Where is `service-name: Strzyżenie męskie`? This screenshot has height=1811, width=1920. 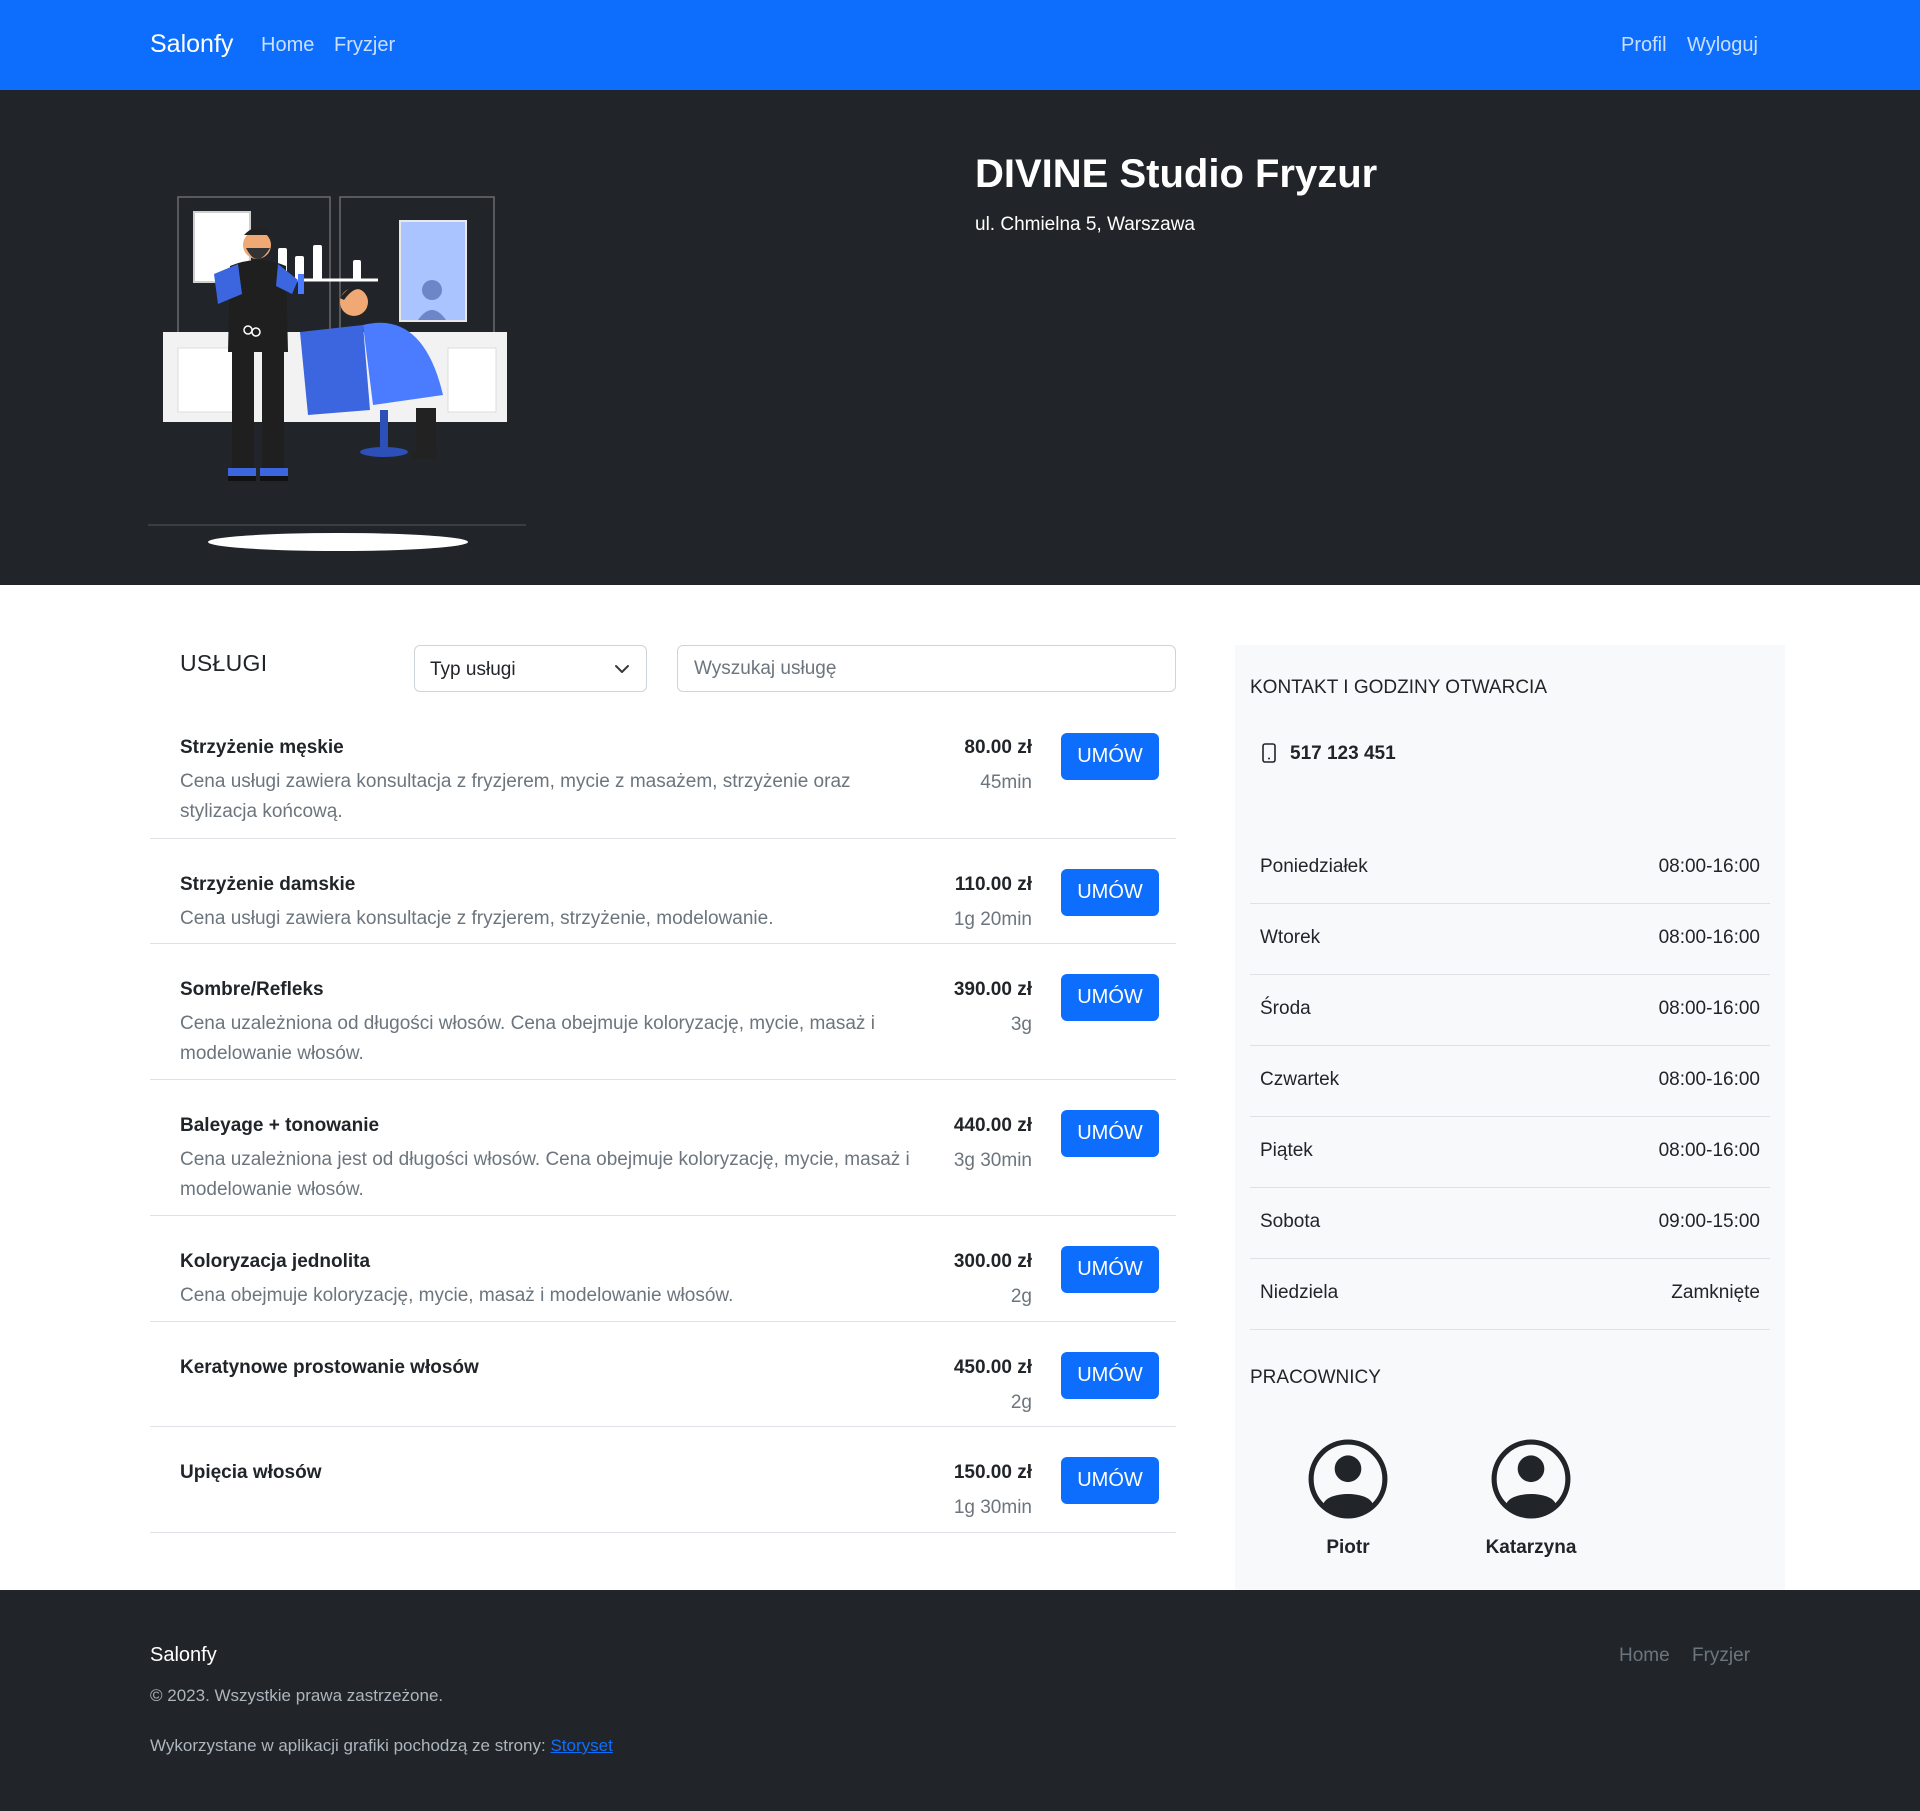
service-name: Strzyżenie męskie is located at coordinates (262, 747).